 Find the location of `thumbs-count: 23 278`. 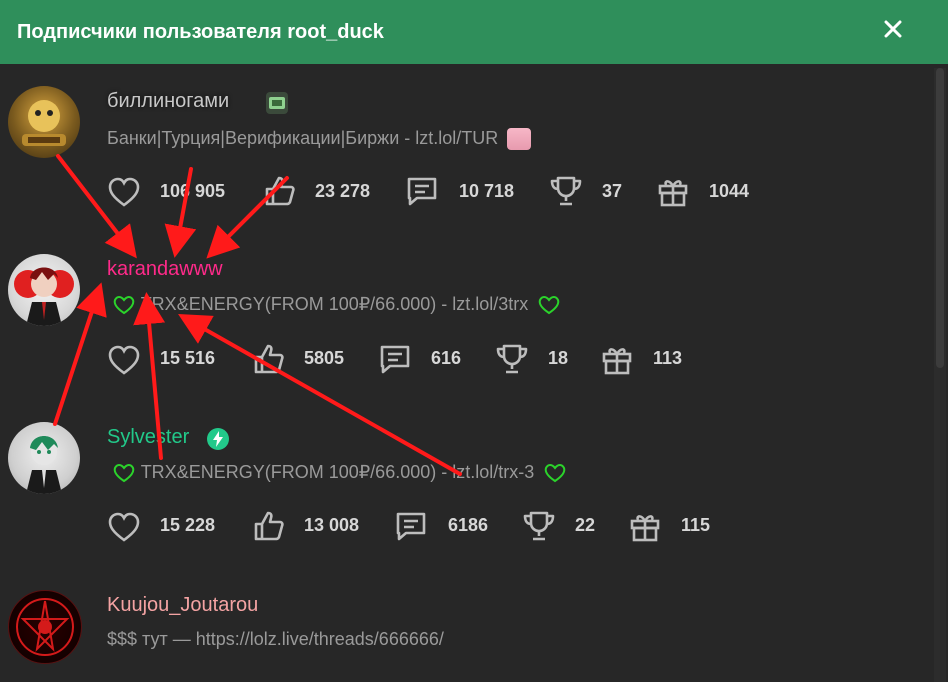

thumbs-count: 23 278 is located at coordinates (343, 191).